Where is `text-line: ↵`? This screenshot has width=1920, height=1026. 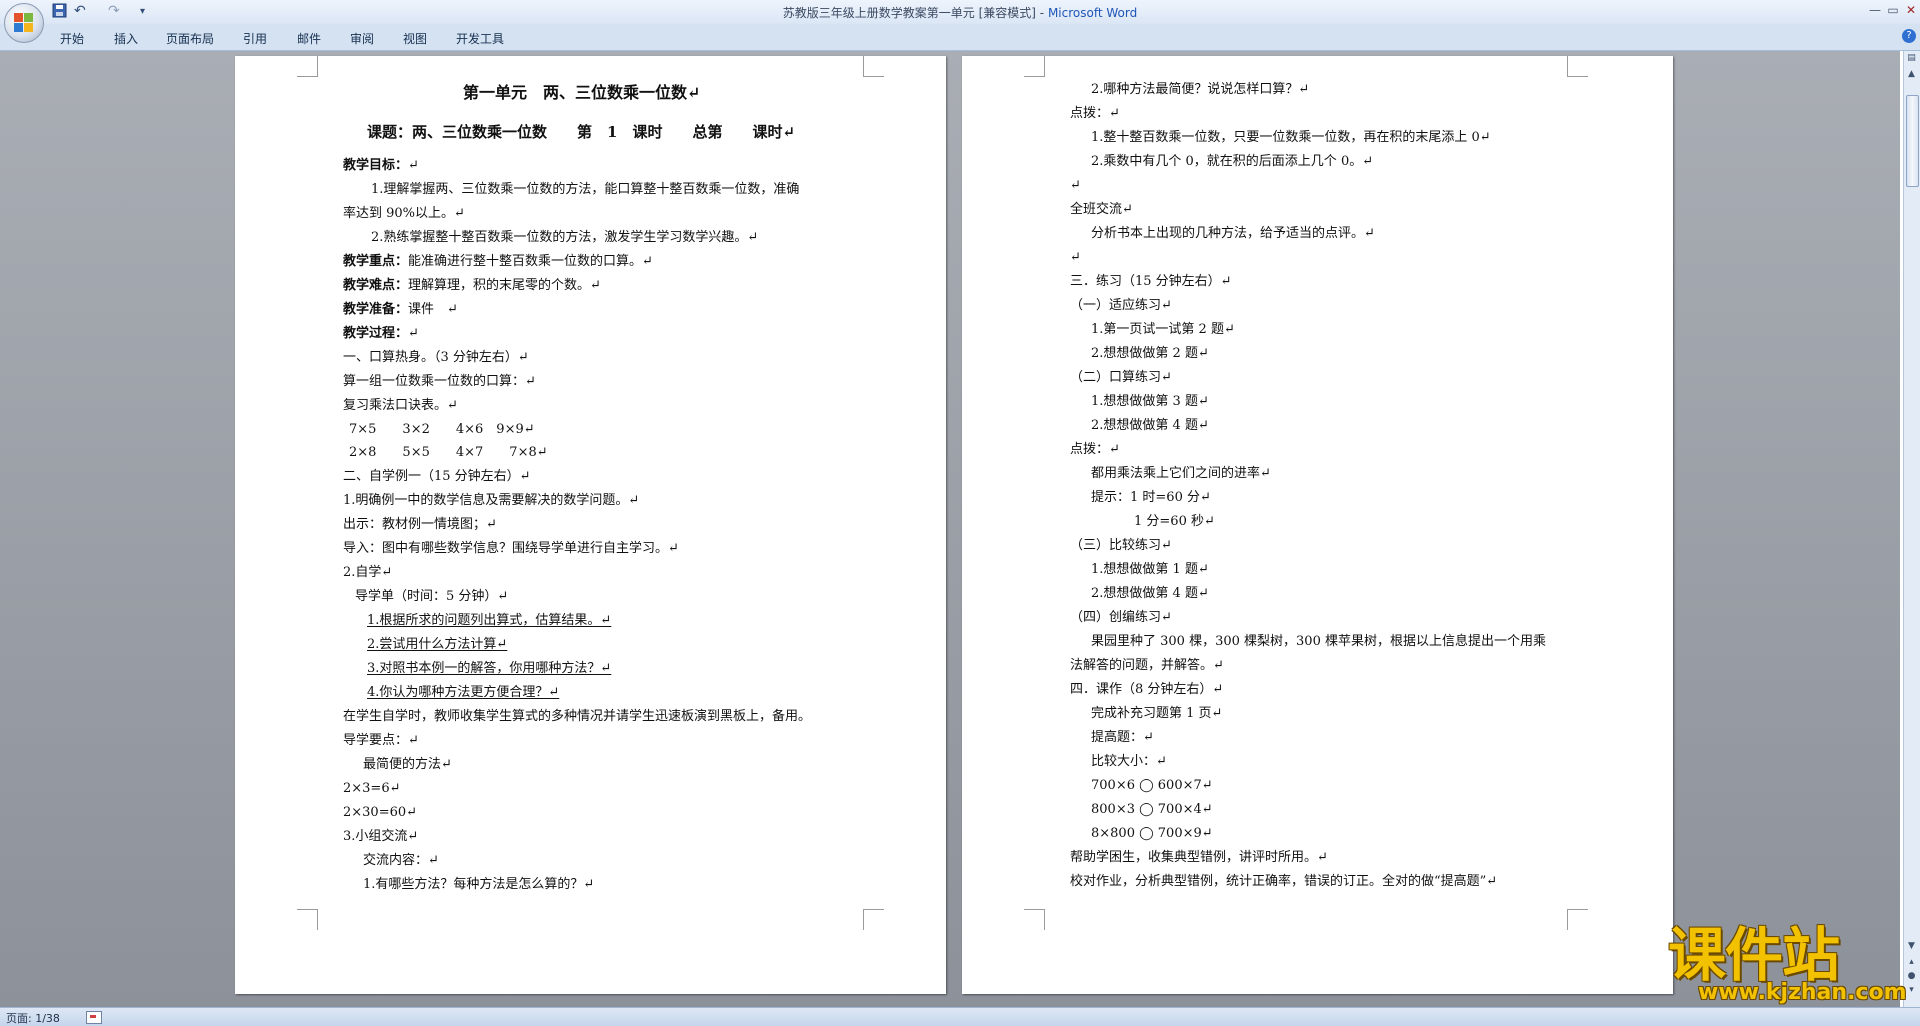
text-line: ↵ is located at coordinates (1075, 185).